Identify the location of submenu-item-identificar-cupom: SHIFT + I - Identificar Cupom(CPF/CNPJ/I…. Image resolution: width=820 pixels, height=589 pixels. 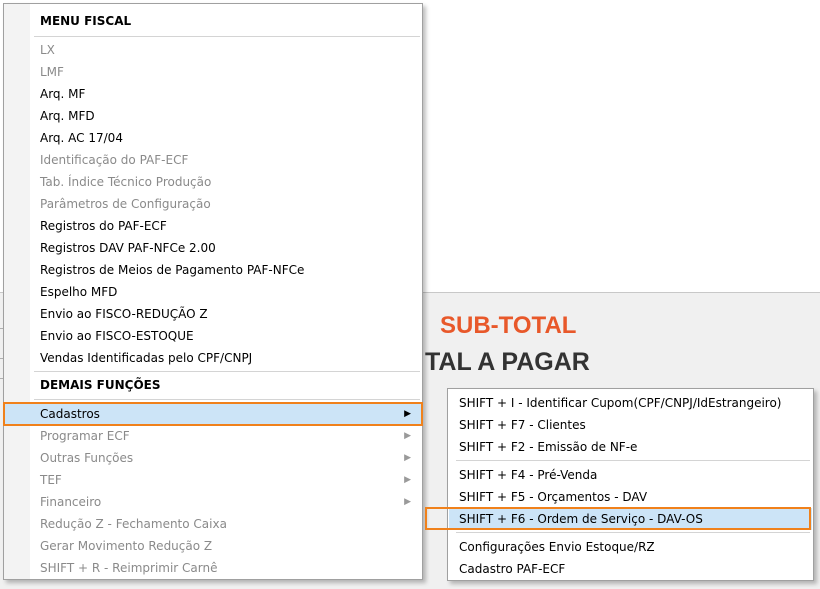
(630, 403).